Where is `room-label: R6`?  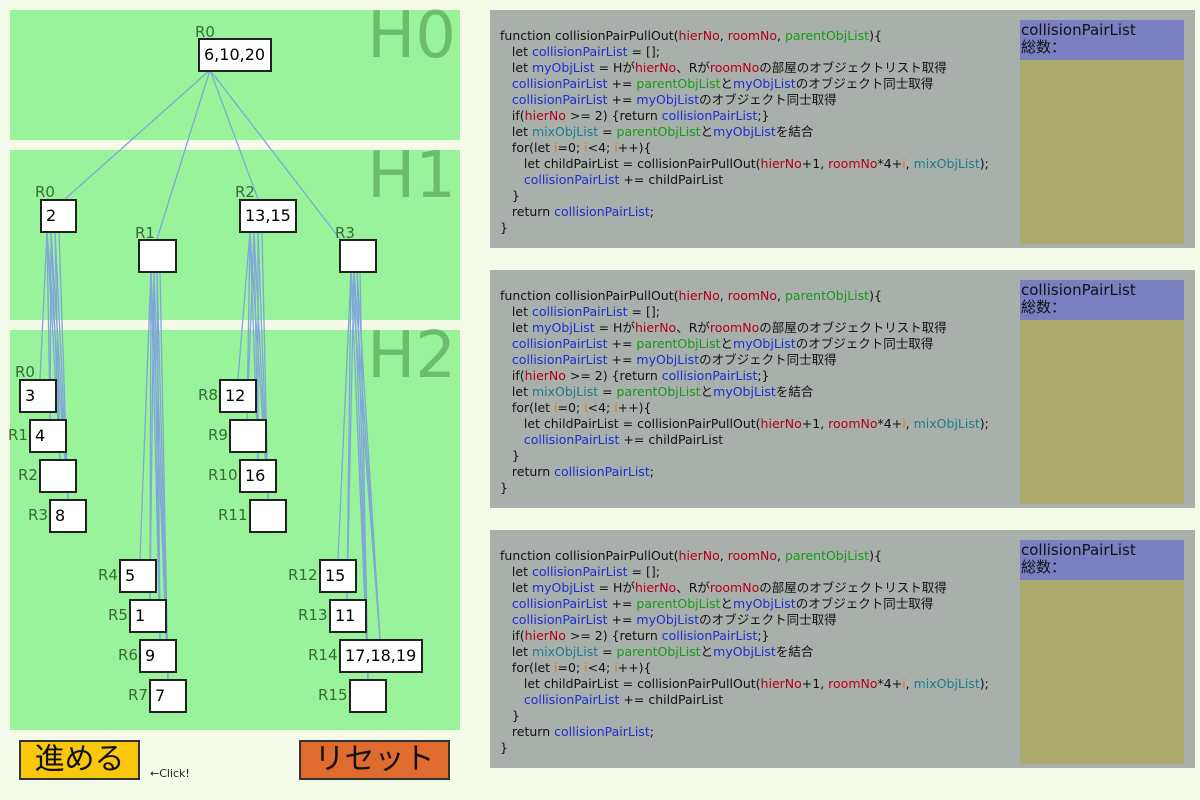
room-label: R6 is located at coordinates (128, 655).